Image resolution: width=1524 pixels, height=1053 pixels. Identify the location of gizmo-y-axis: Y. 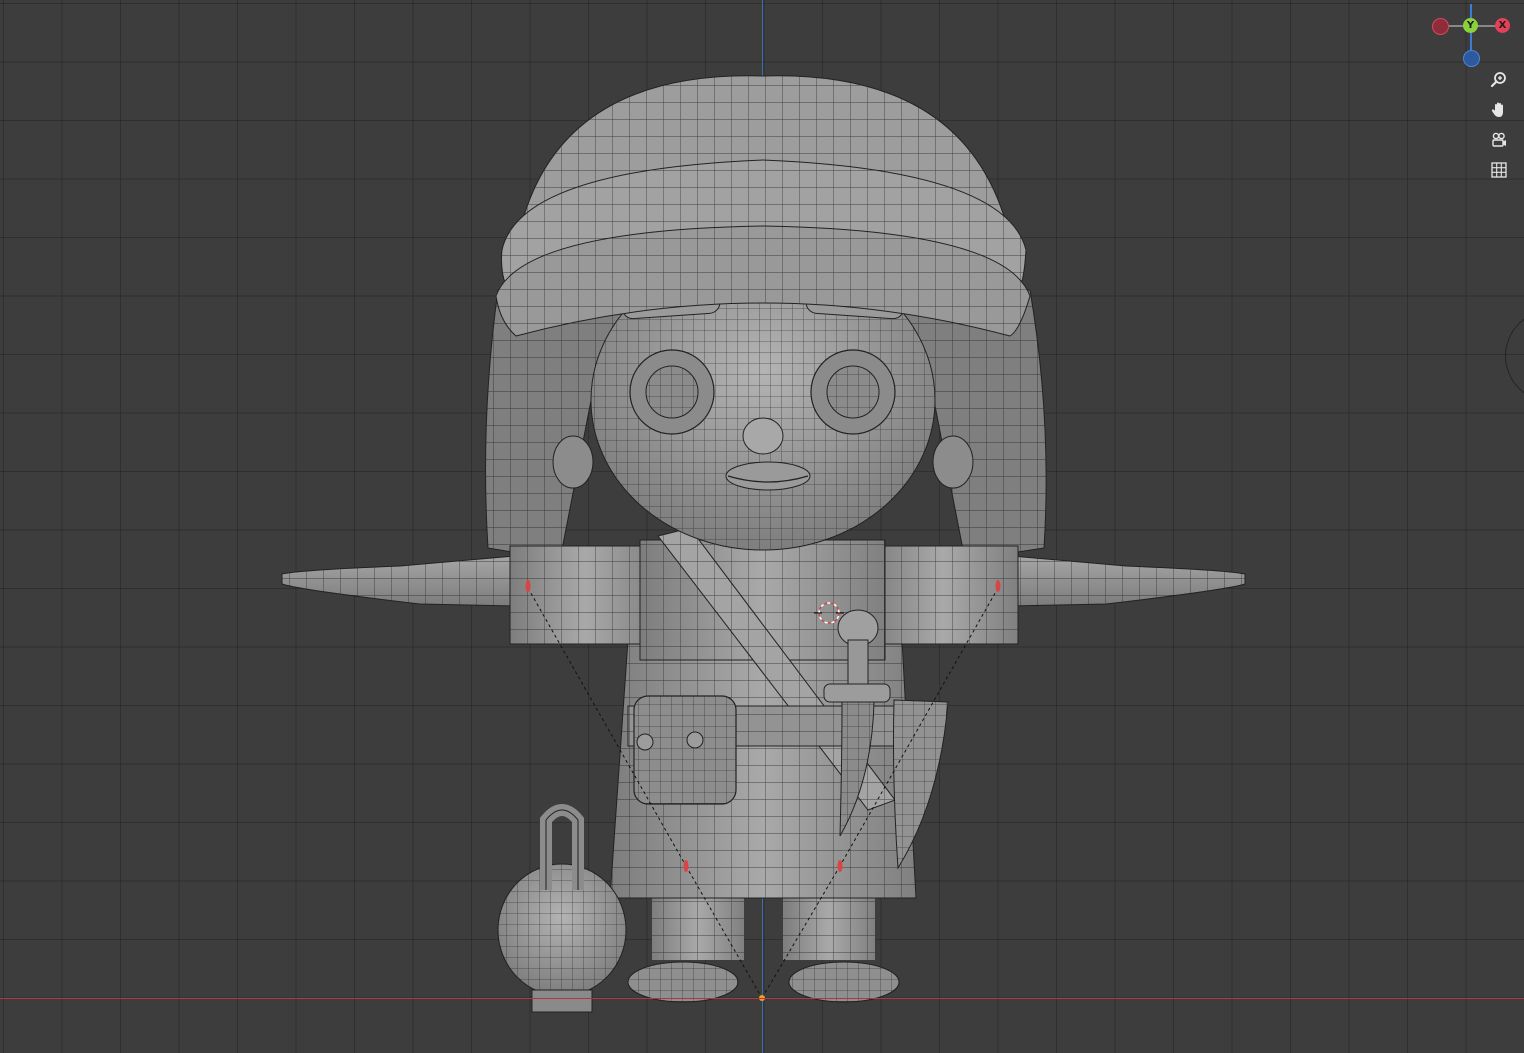
(1470, 25).